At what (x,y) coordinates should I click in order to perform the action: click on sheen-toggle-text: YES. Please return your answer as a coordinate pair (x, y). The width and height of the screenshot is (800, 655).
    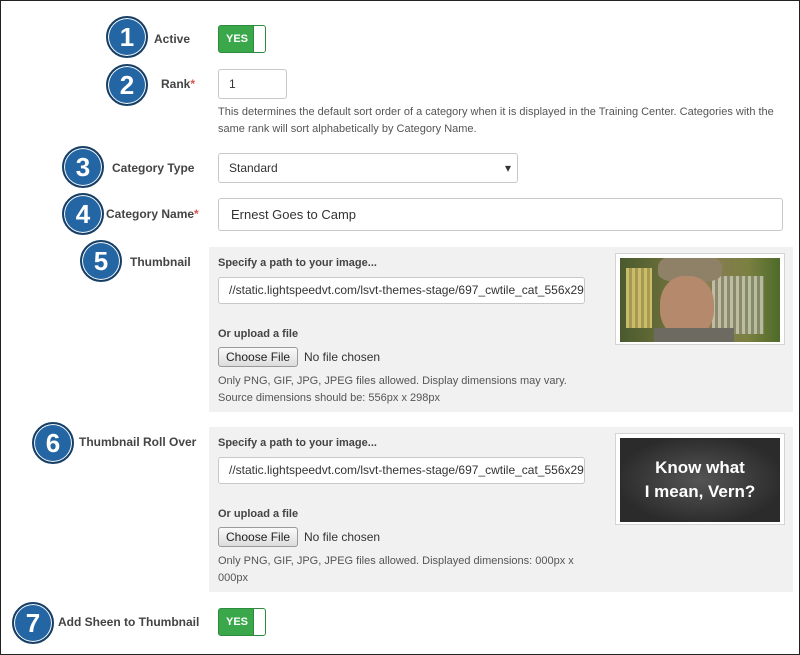
    Looking at the image, I should click on (236, 622).